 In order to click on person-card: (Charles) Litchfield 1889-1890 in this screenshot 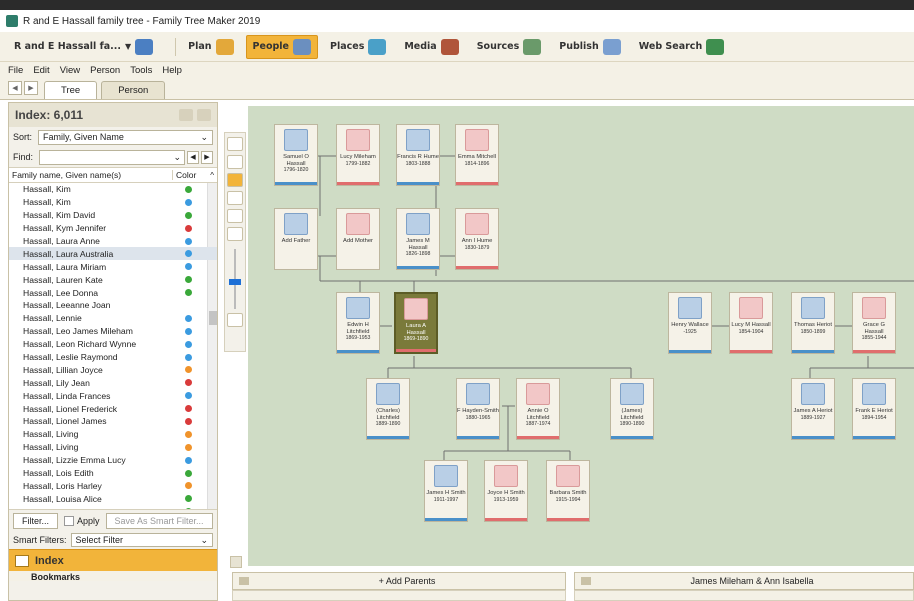, I will do `click(388, 409)`.